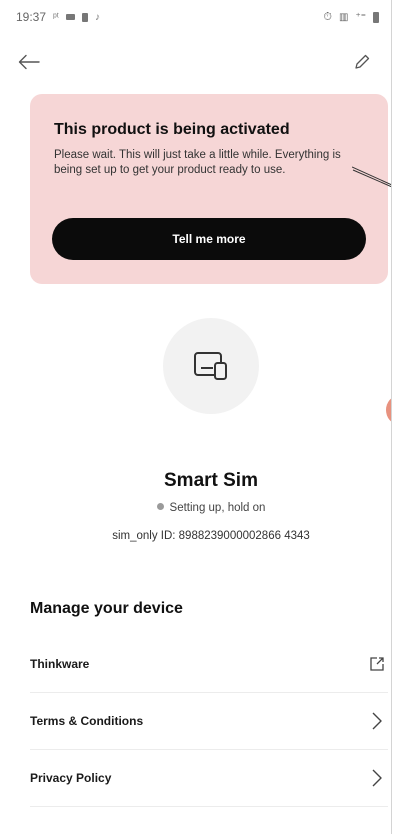  I want to click on menu-item-terms: Terms & Conditions, so click(209, 721).